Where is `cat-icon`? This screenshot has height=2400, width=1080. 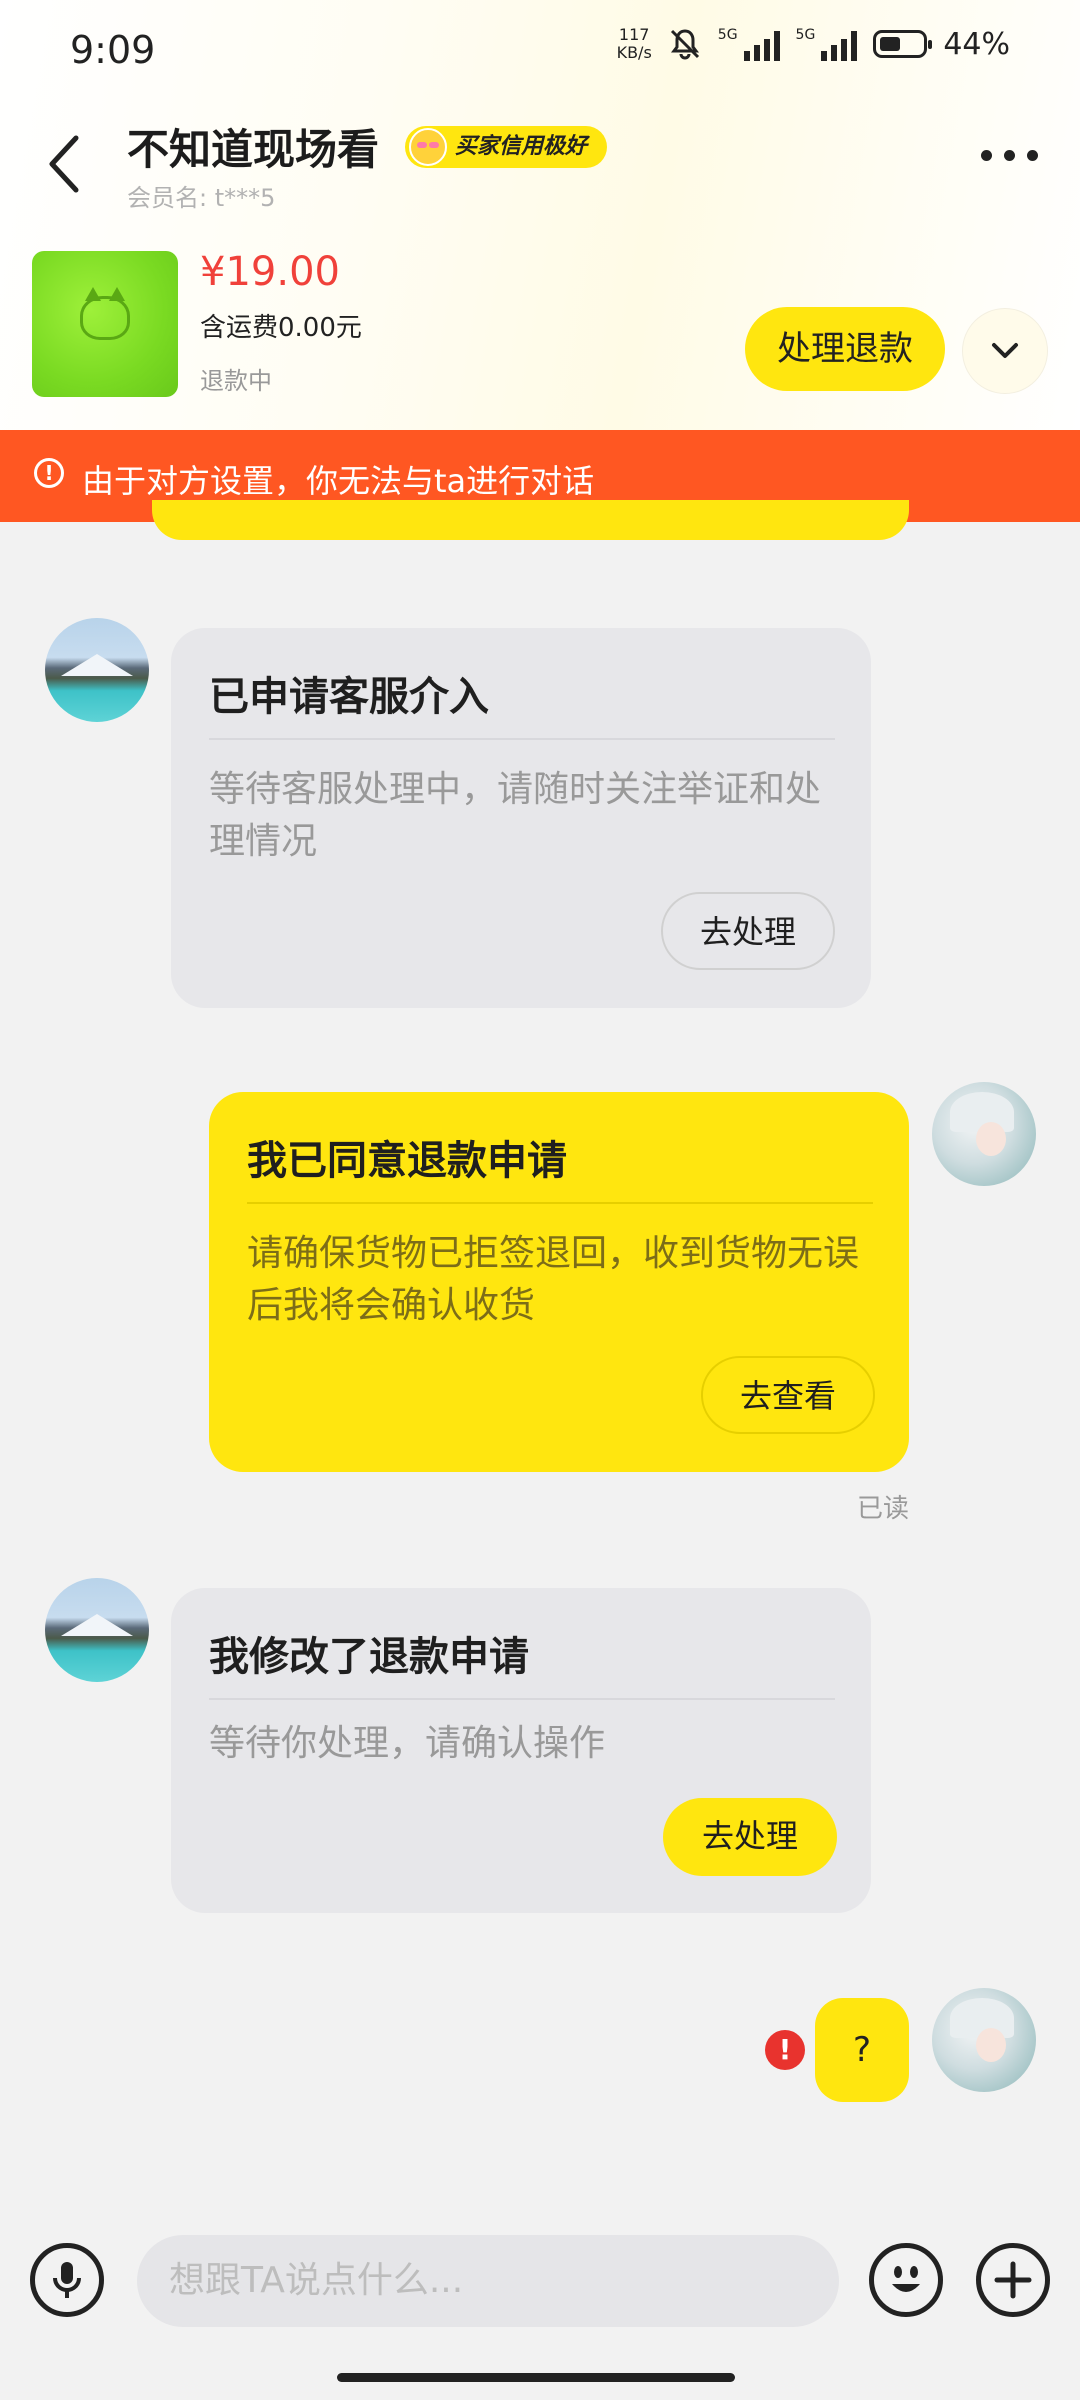
cat-icon is located at coordinates (105, 313).